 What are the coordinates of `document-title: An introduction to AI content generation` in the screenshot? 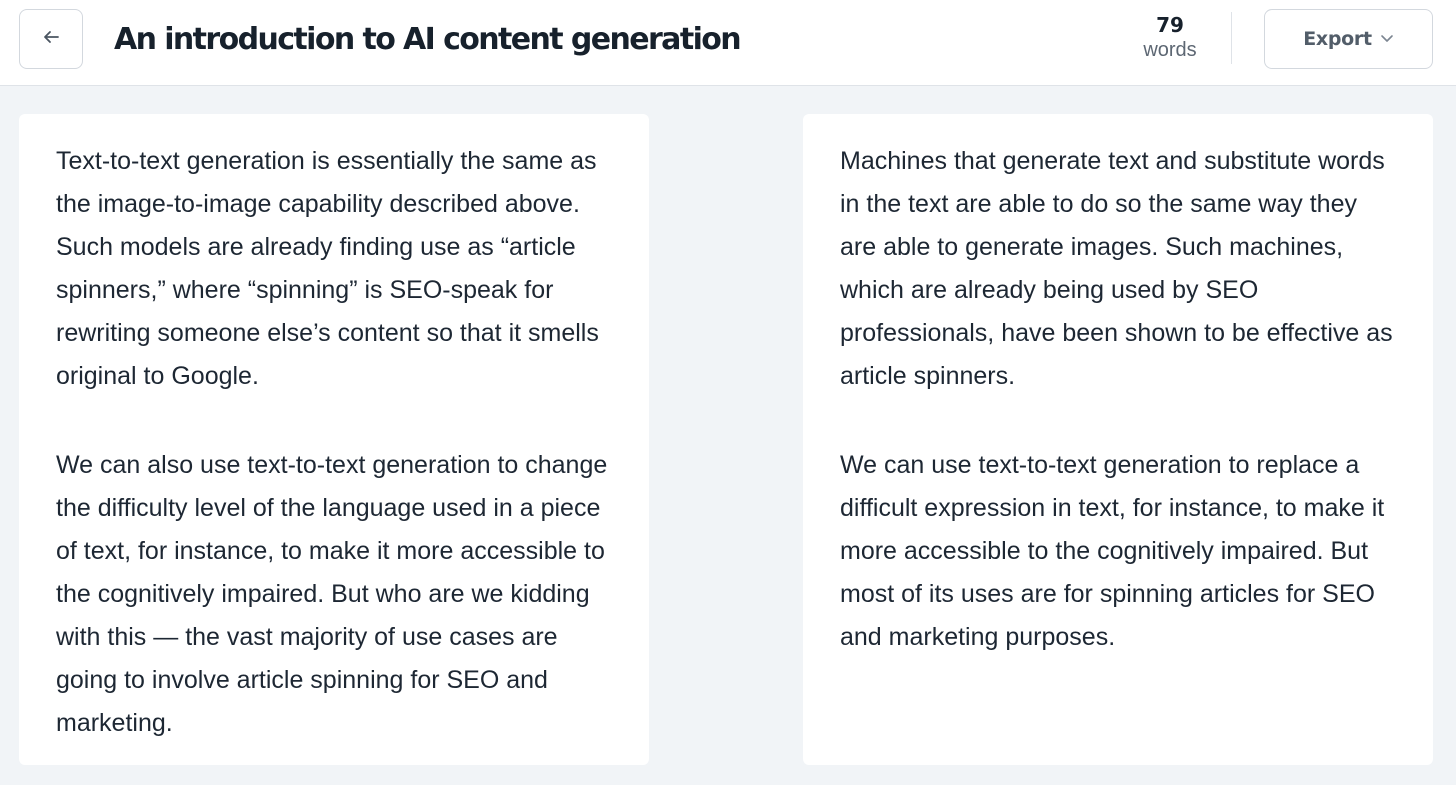 It's located at (428, 39).